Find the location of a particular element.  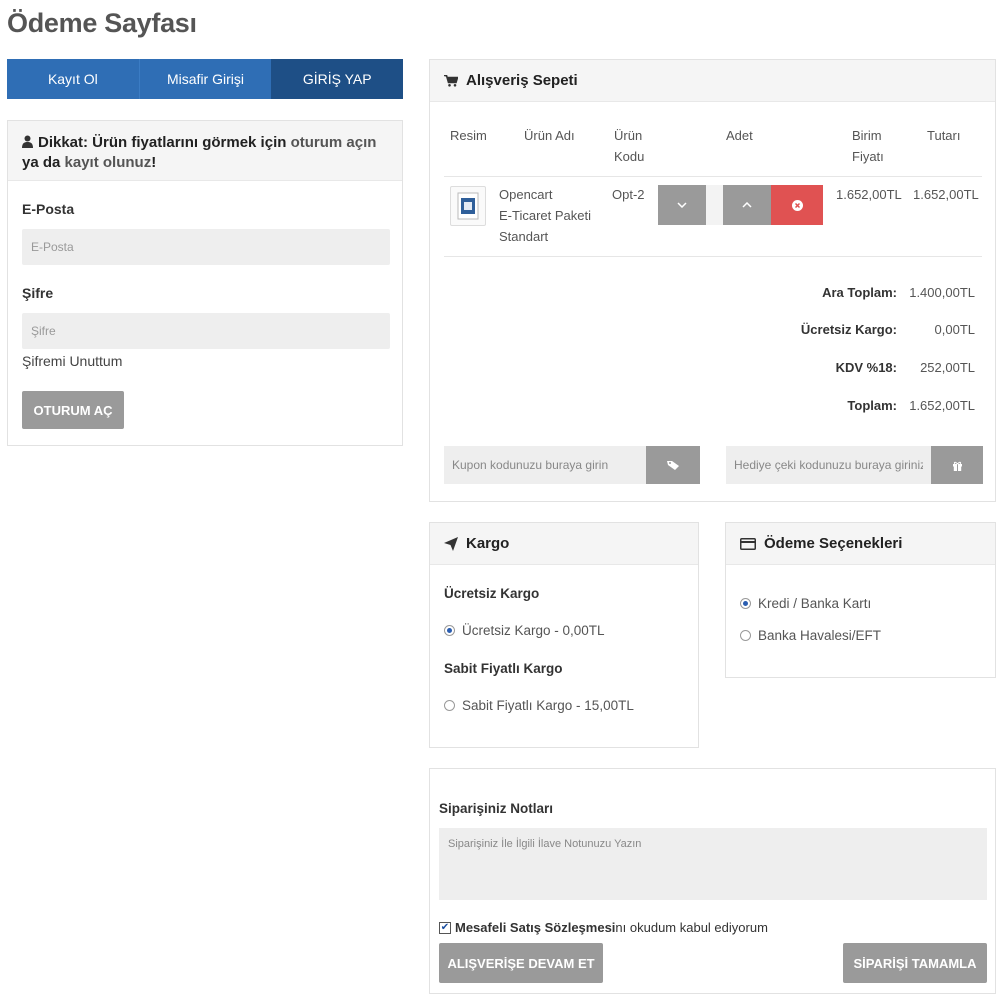

close-circle-icon is located at coordinates (797, 205).